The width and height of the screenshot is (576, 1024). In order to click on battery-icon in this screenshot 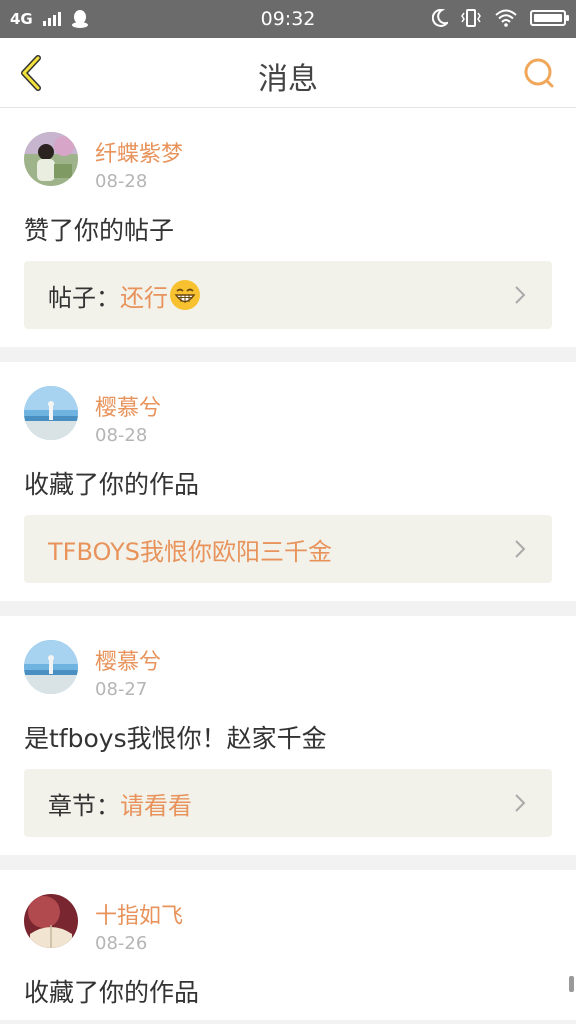, I will do `click(549, 18)`.